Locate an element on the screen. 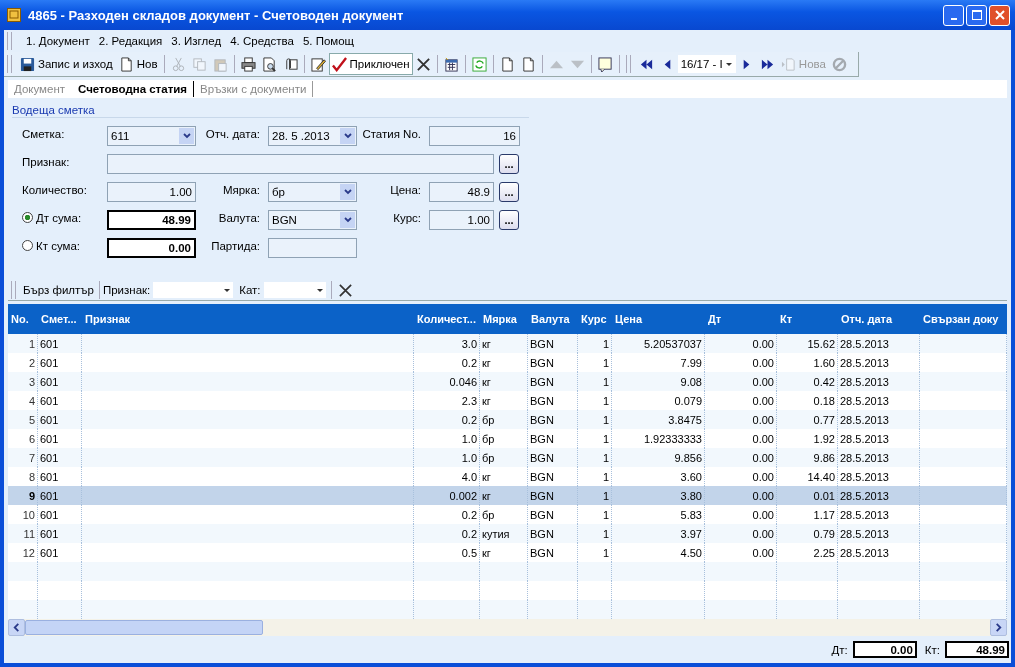  tab: Документ is located at coordinates (40, 89).